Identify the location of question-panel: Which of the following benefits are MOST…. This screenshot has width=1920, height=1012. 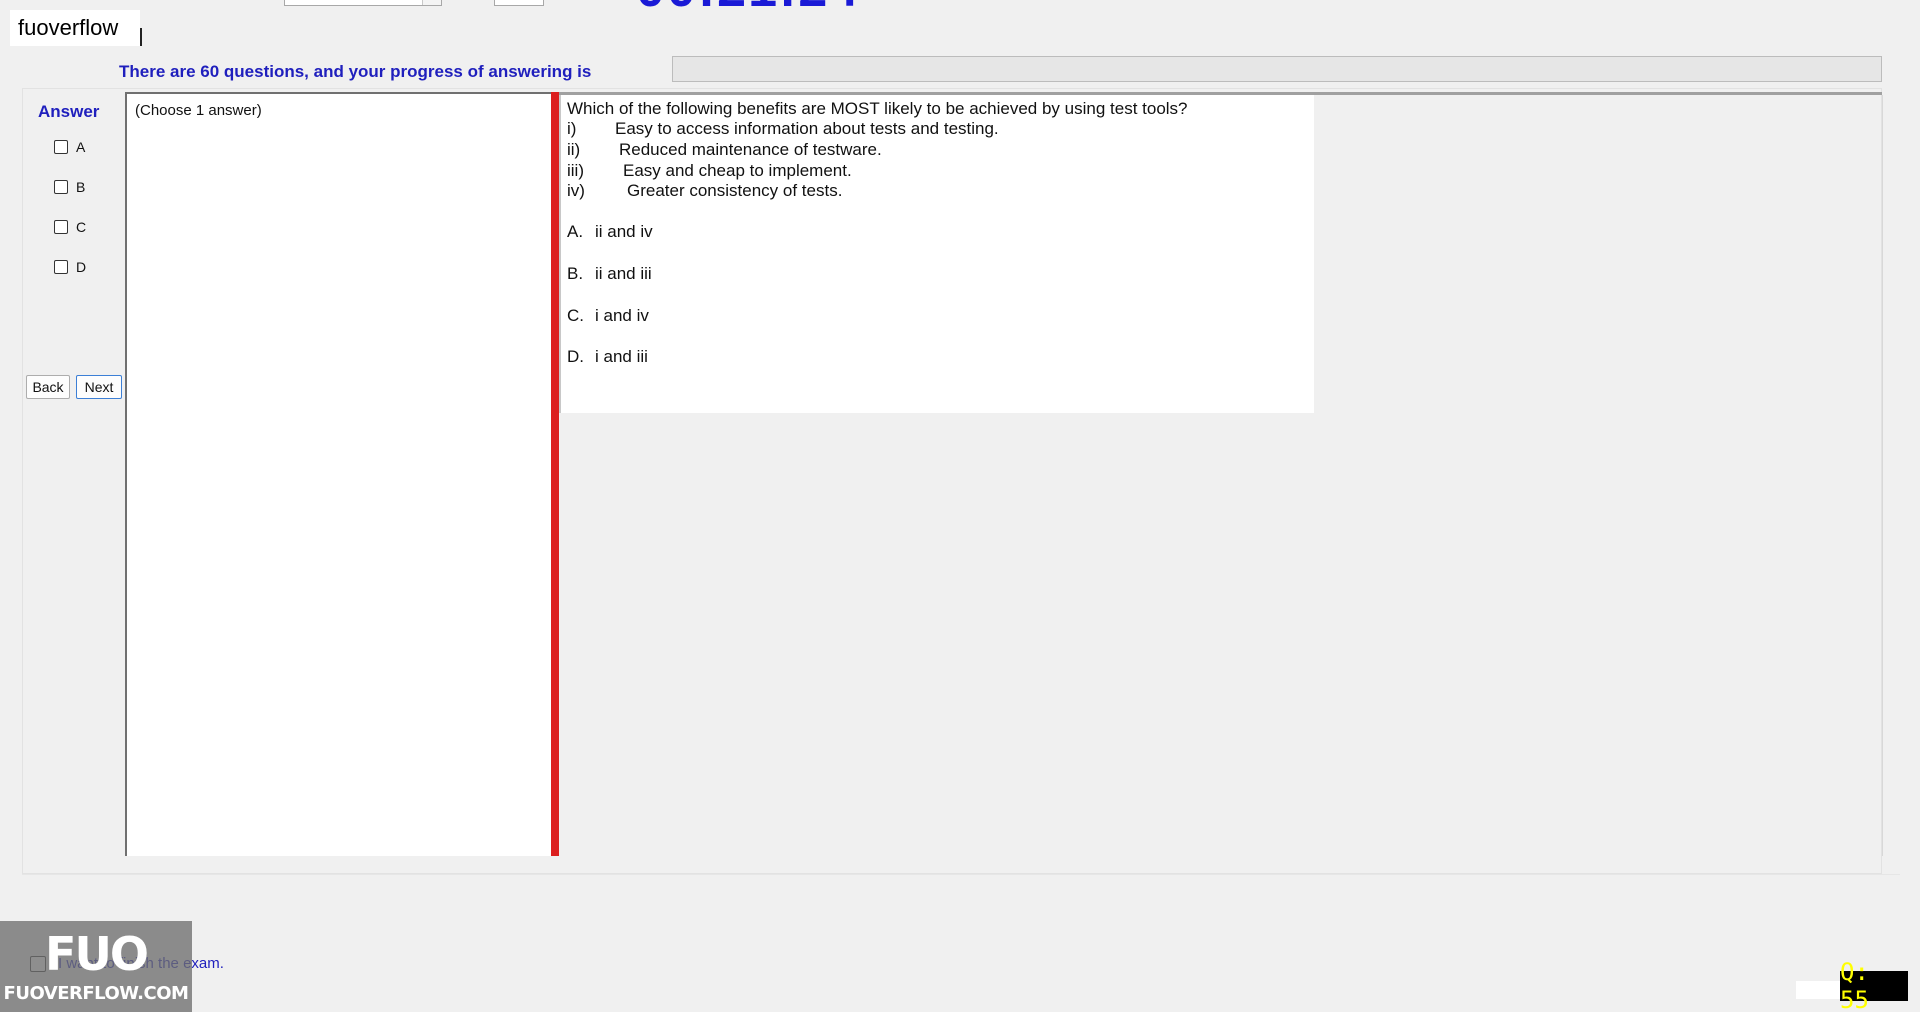
(936, 254).